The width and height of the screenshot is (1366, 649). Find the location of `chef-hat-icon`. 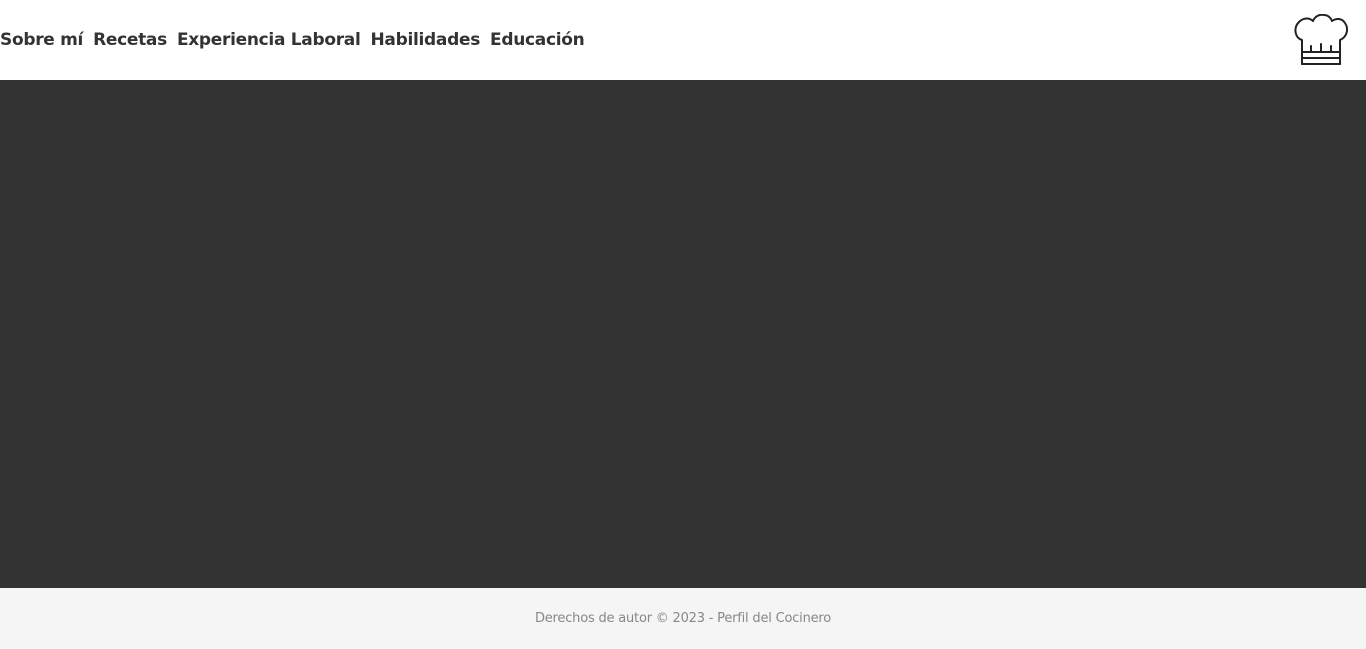

chef-hat-icon is located at coordinates (1321, 39).